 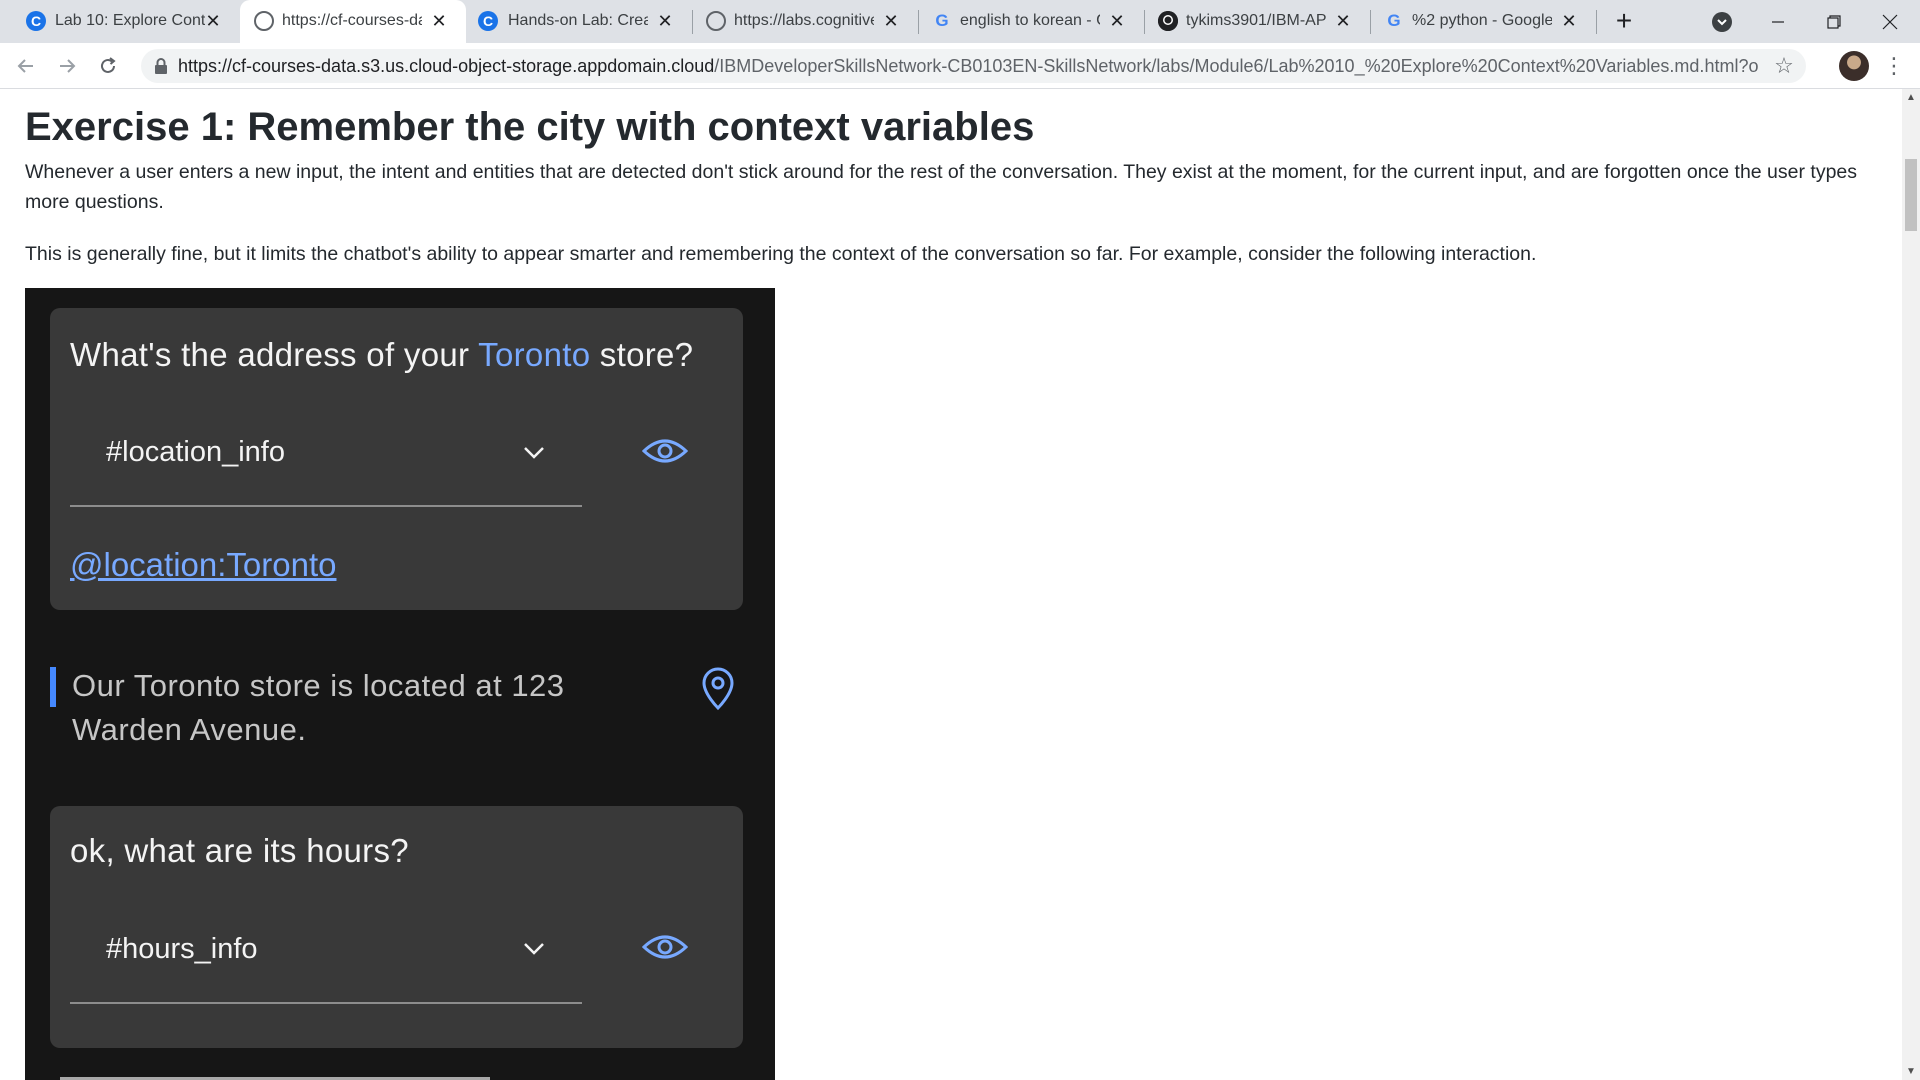 What do you see at coordinates (1911, 1071) in the screenshot?
I see `scroll-down-arrow: ▼` at bounding box center [1911, 1071].